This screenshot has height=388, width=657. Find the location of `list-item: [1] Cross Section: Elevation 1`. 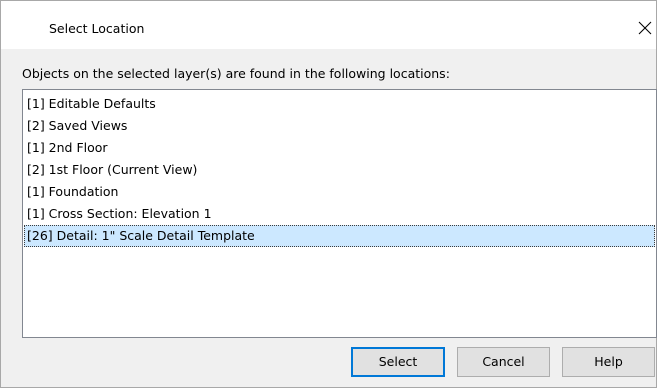

list-item: [1] Cross Section: Elevation 1 is located at coordinates (339, 214).